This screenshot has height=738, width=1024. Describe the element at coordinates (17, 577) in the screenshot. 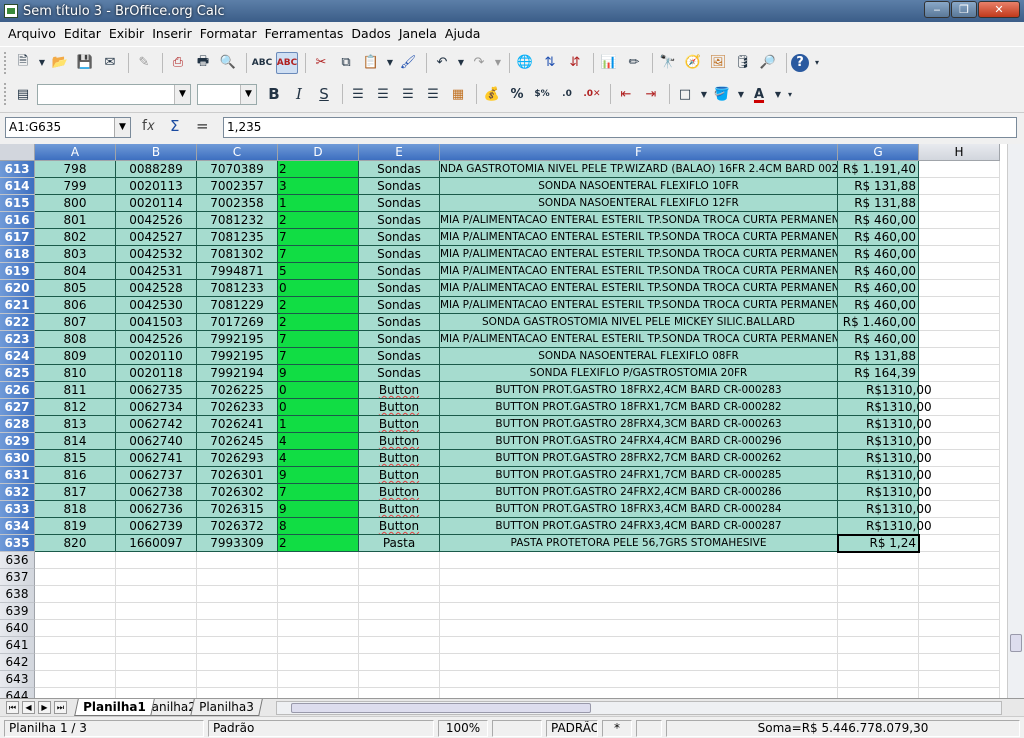

I see `row-header: 637` at that location.